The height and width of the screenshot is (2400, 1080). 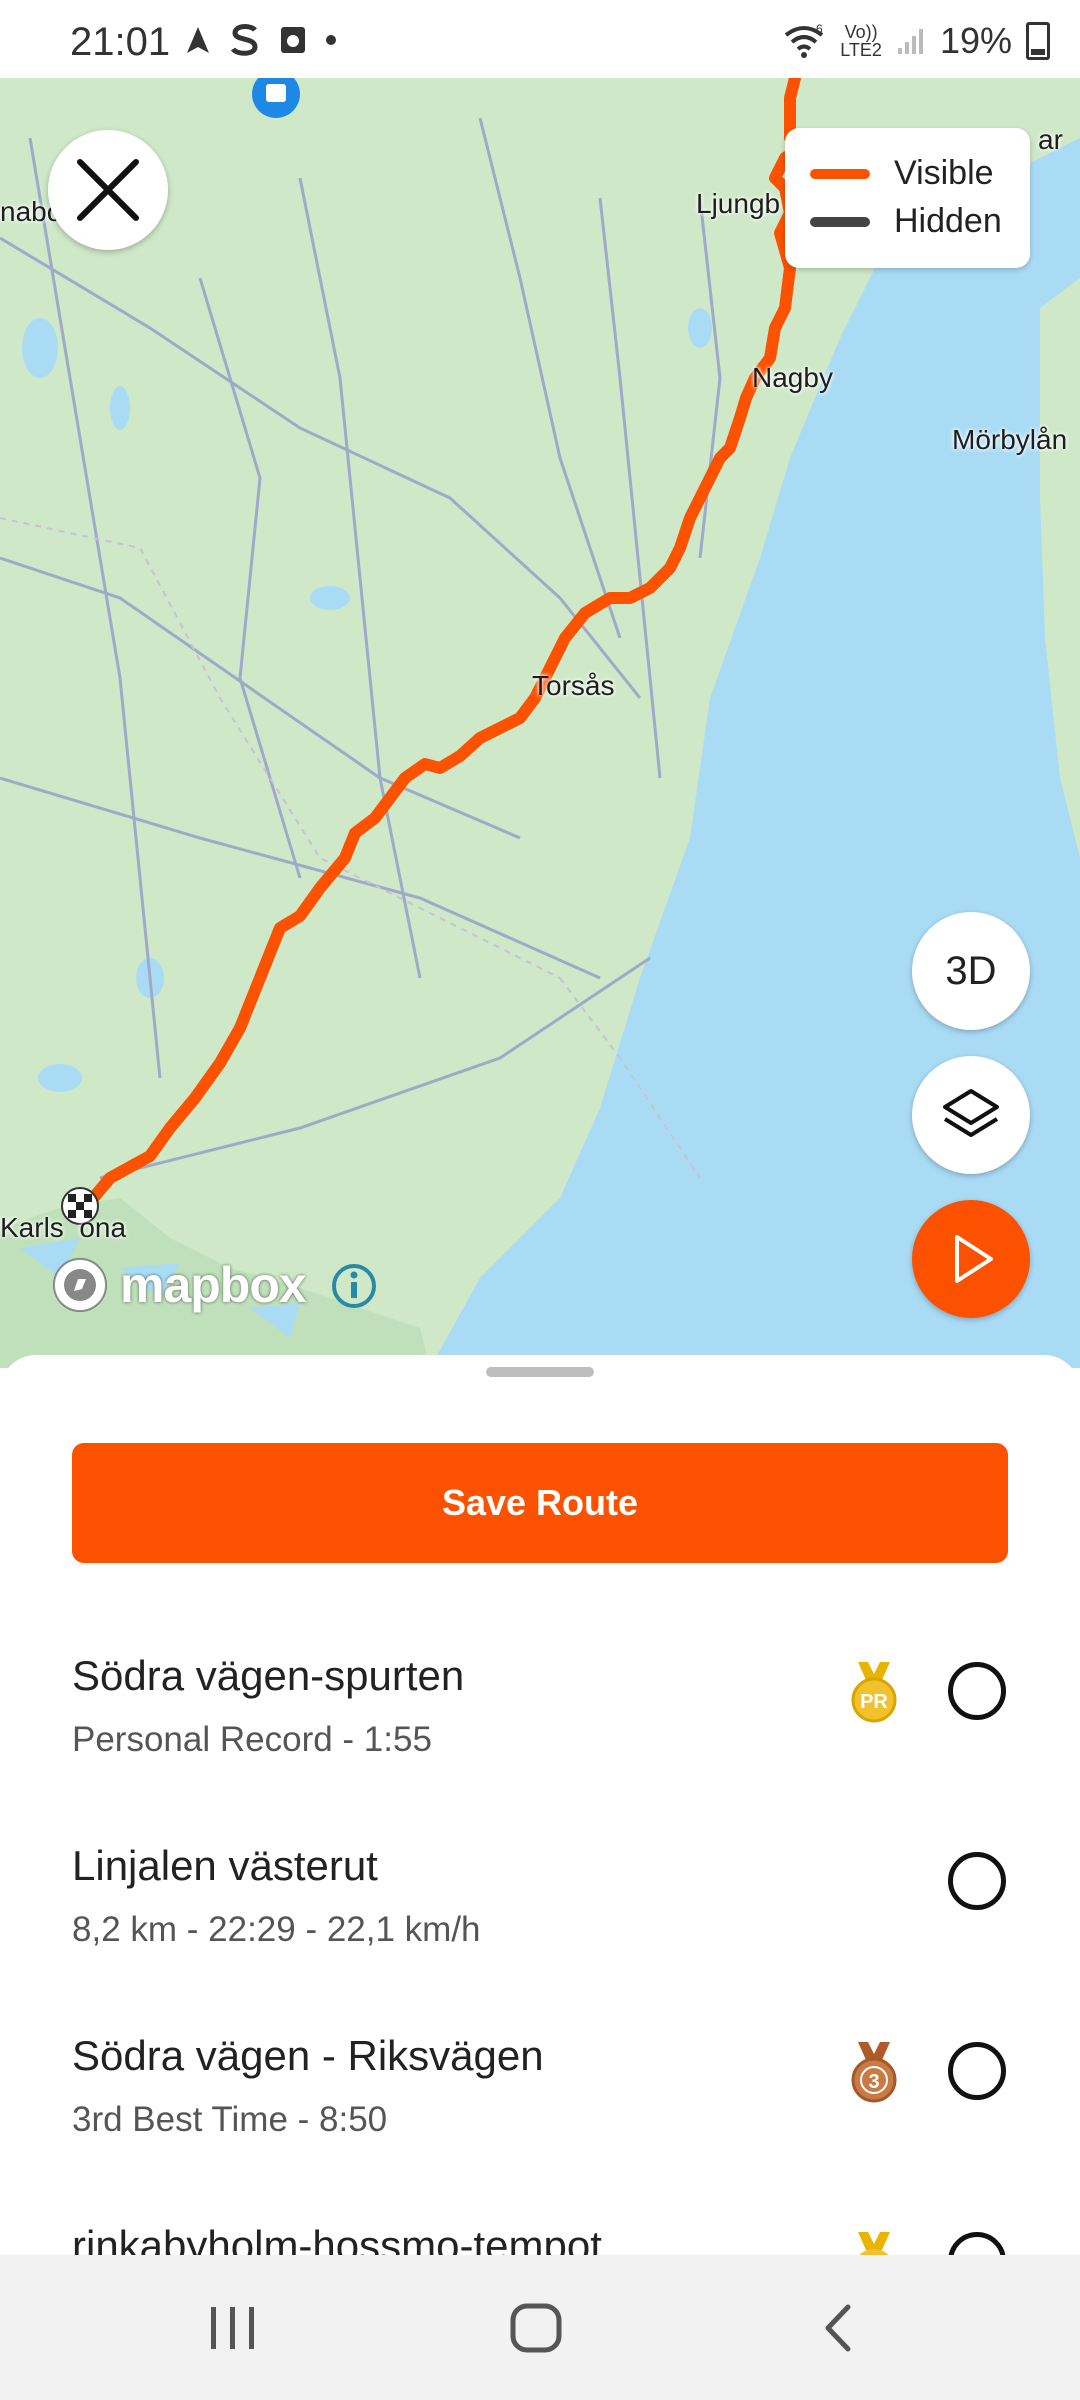 I want to click on status-time: 21:01, so click(x=120, y=42).